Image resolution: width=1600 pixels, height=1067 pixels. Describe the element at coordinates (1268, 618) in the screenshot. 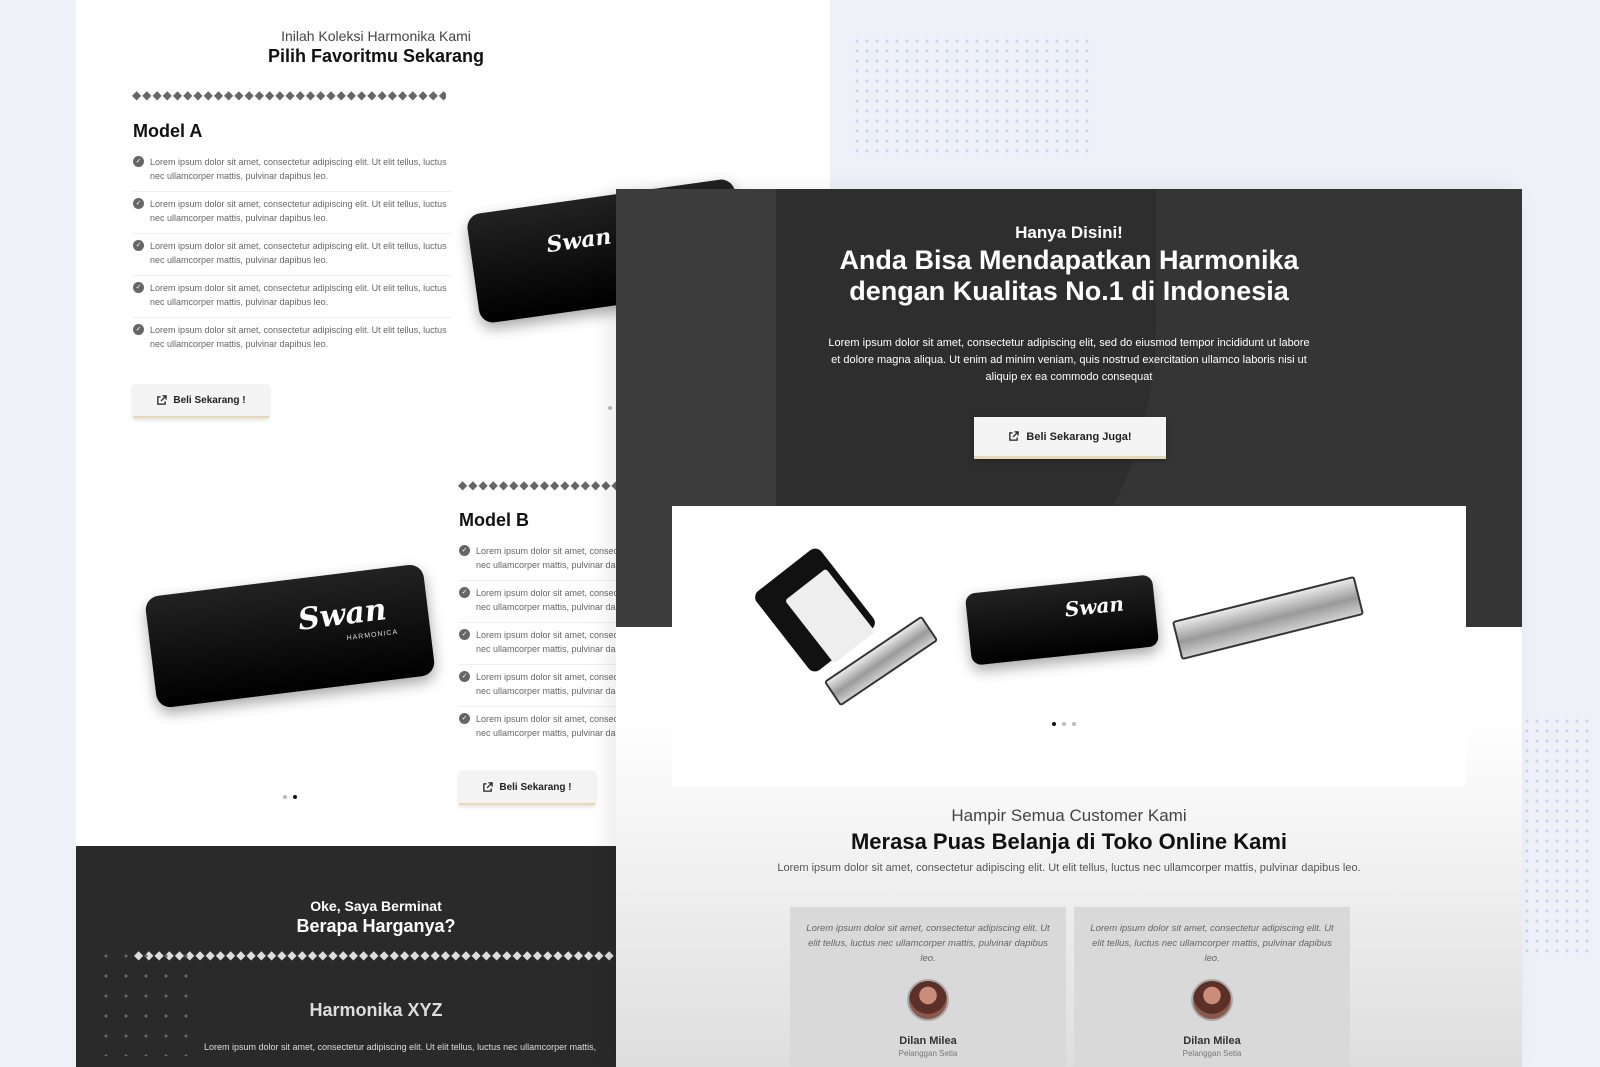

I see `harmonica-image` at that location.